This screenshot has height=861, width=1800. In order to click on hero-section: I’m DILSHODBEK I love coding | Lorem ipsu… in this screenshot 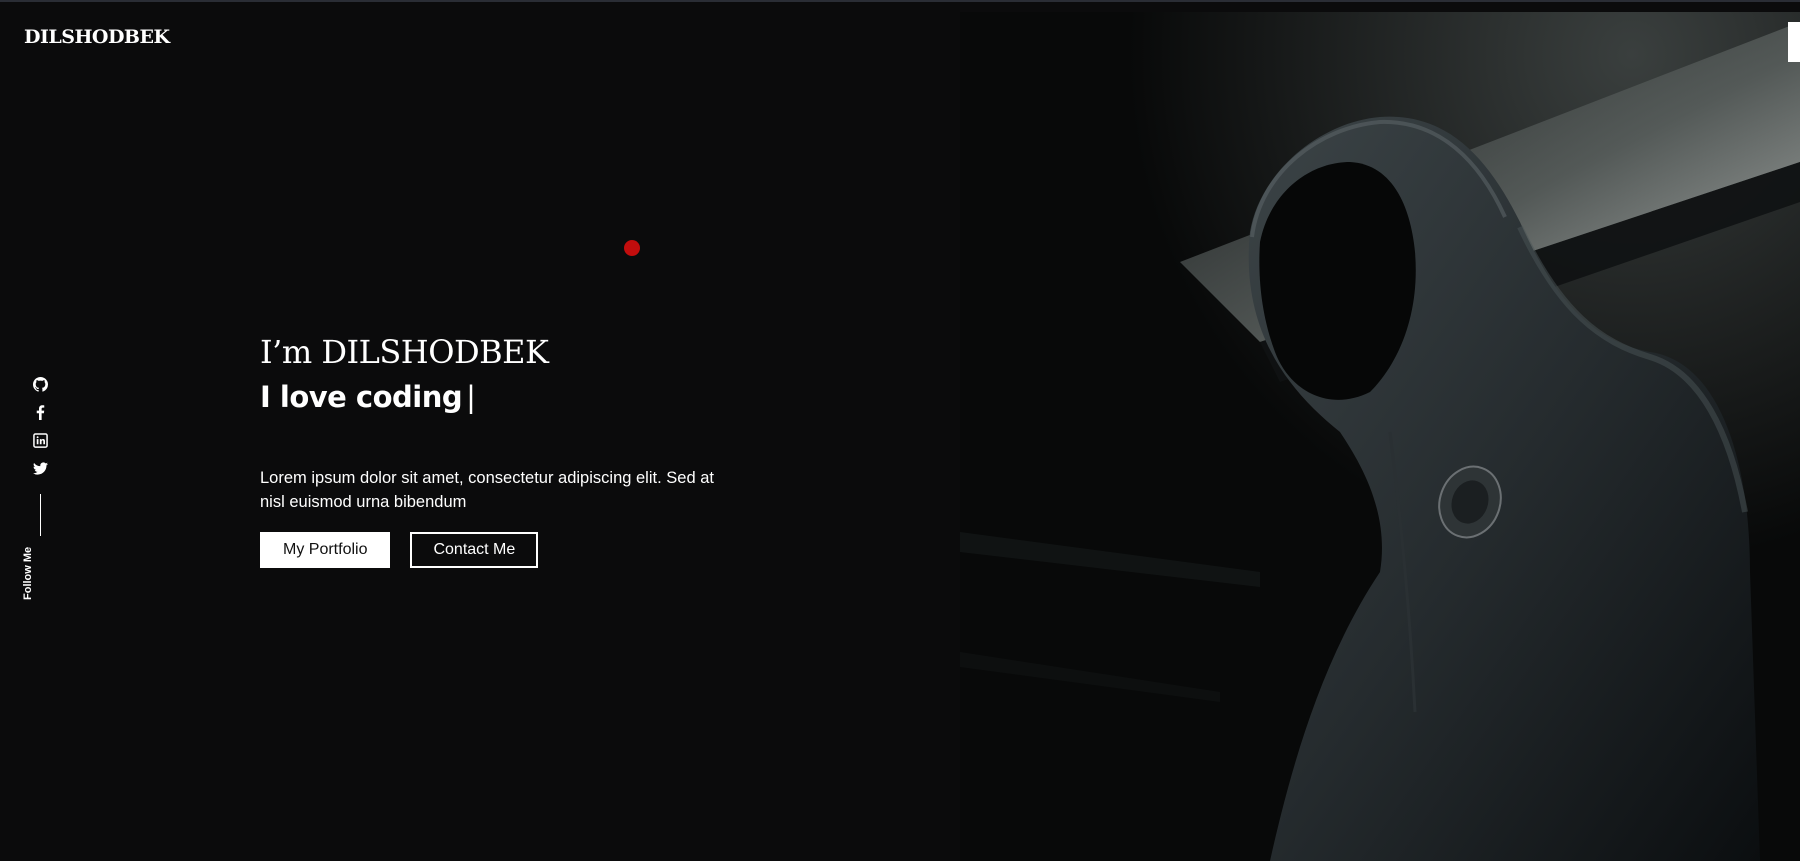, I will do `click(490, 450)`.